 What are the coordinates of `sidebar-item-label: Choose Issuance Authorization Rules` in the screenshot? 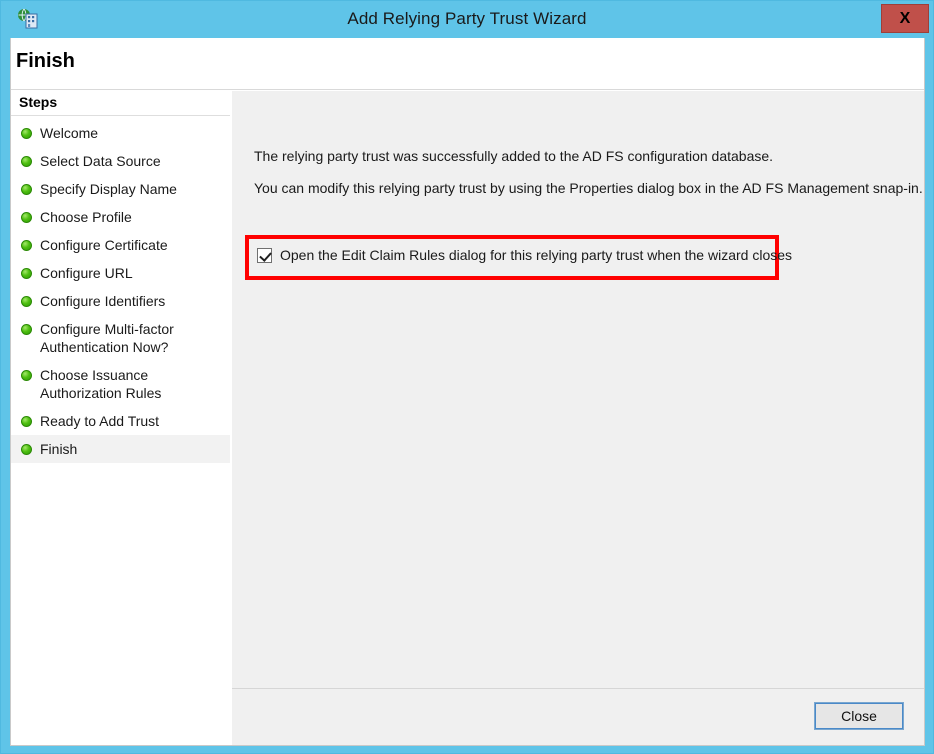 It's located at (101, 384).